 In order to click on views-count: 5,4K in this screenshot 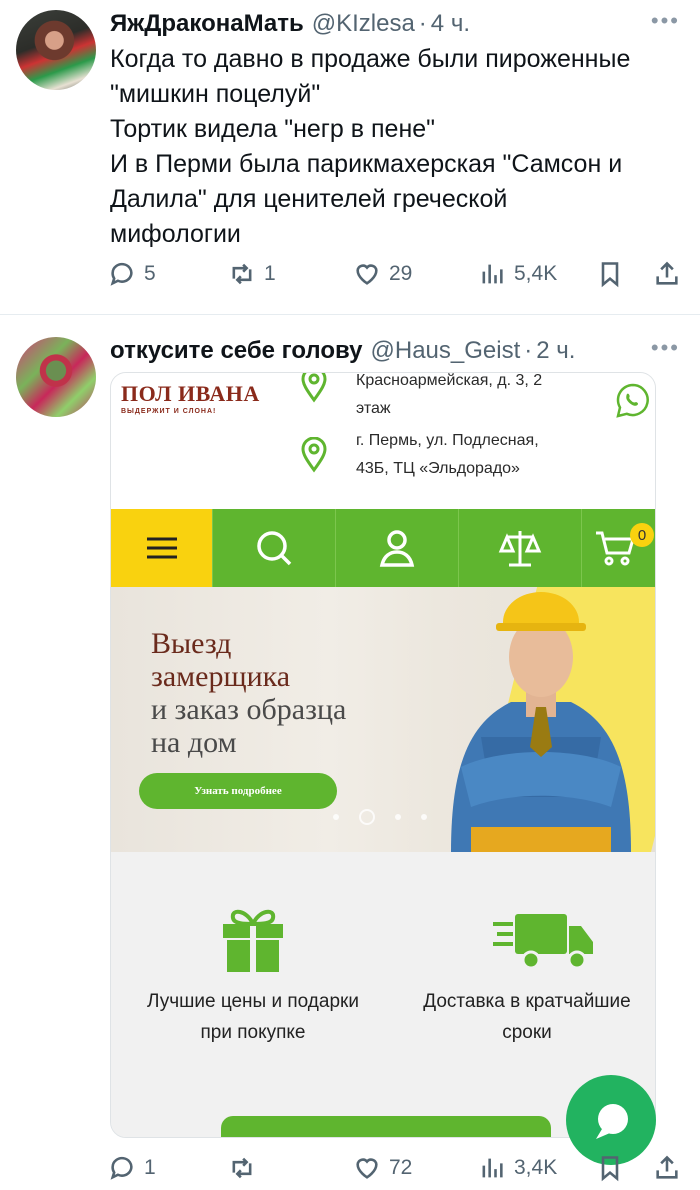, I will do `click(536, 273)`.